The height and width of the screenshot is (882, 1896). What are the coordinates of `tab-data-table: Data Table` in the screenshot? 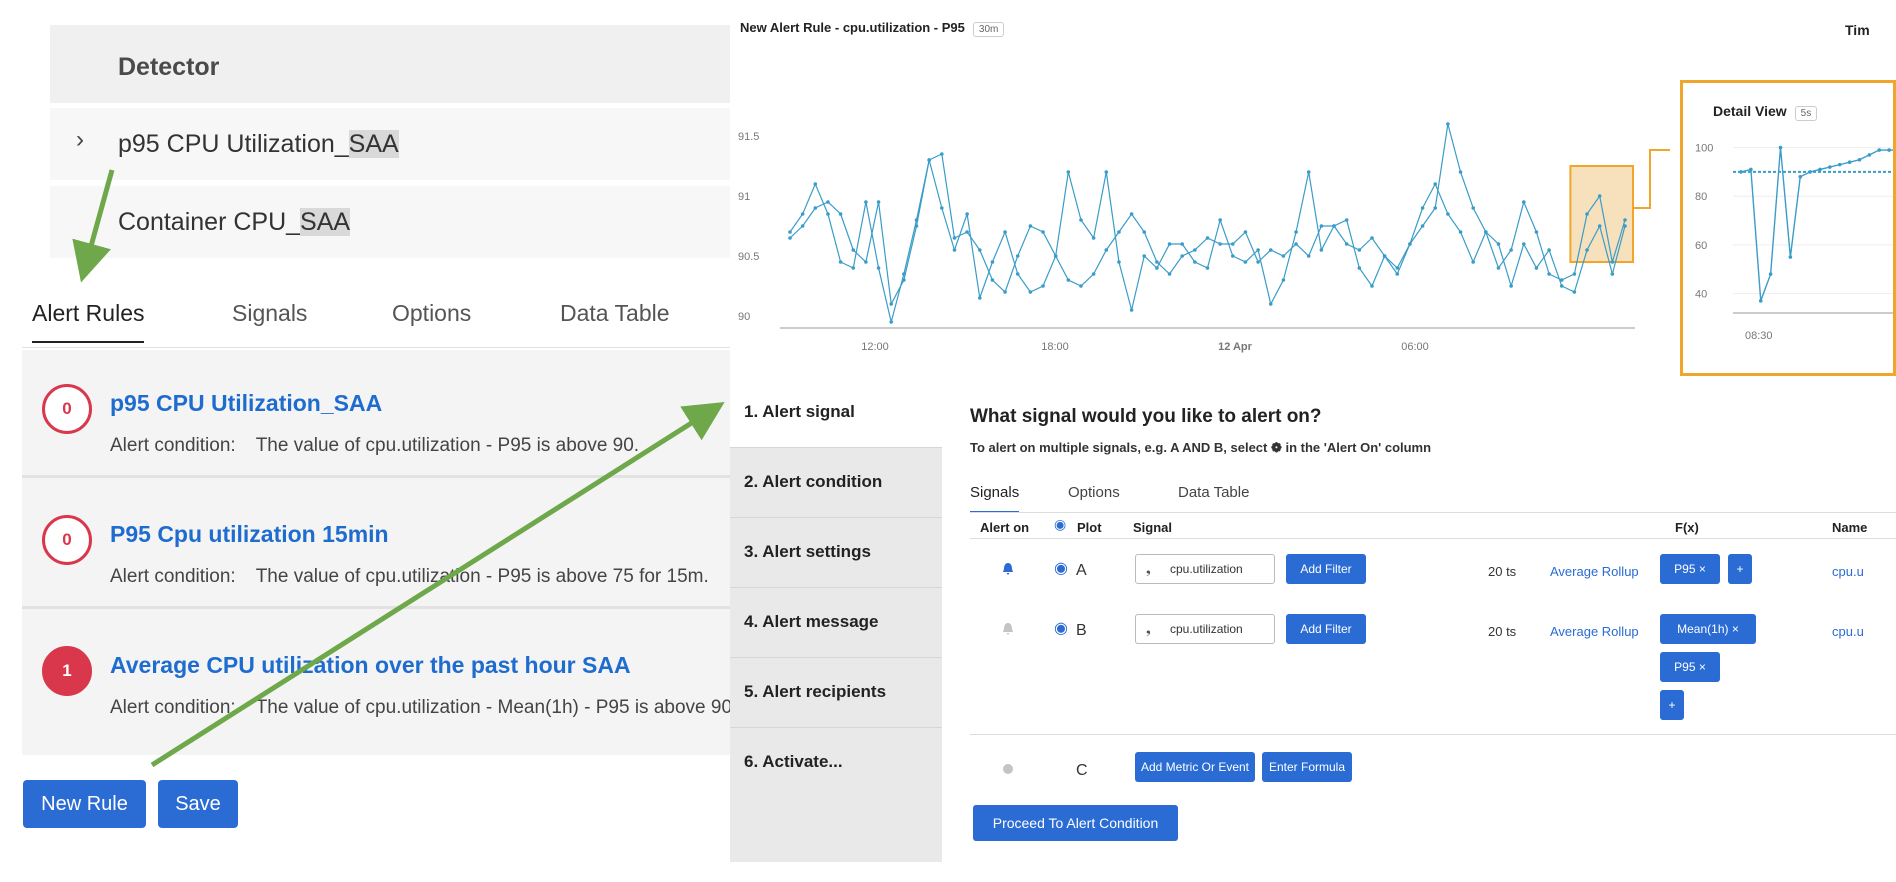 It's located at (615, 313).